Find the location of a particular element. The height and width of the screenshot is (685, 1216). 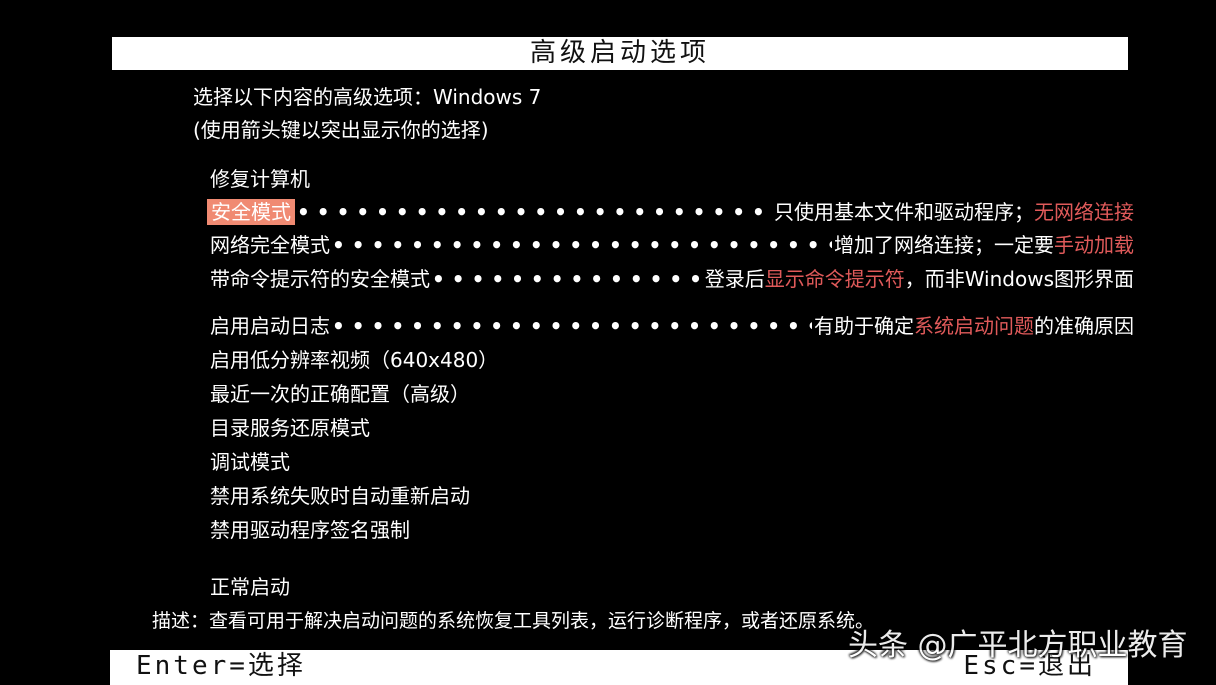

annotation-highlight: 系统启动问题 is located at coordinates (974, 326).